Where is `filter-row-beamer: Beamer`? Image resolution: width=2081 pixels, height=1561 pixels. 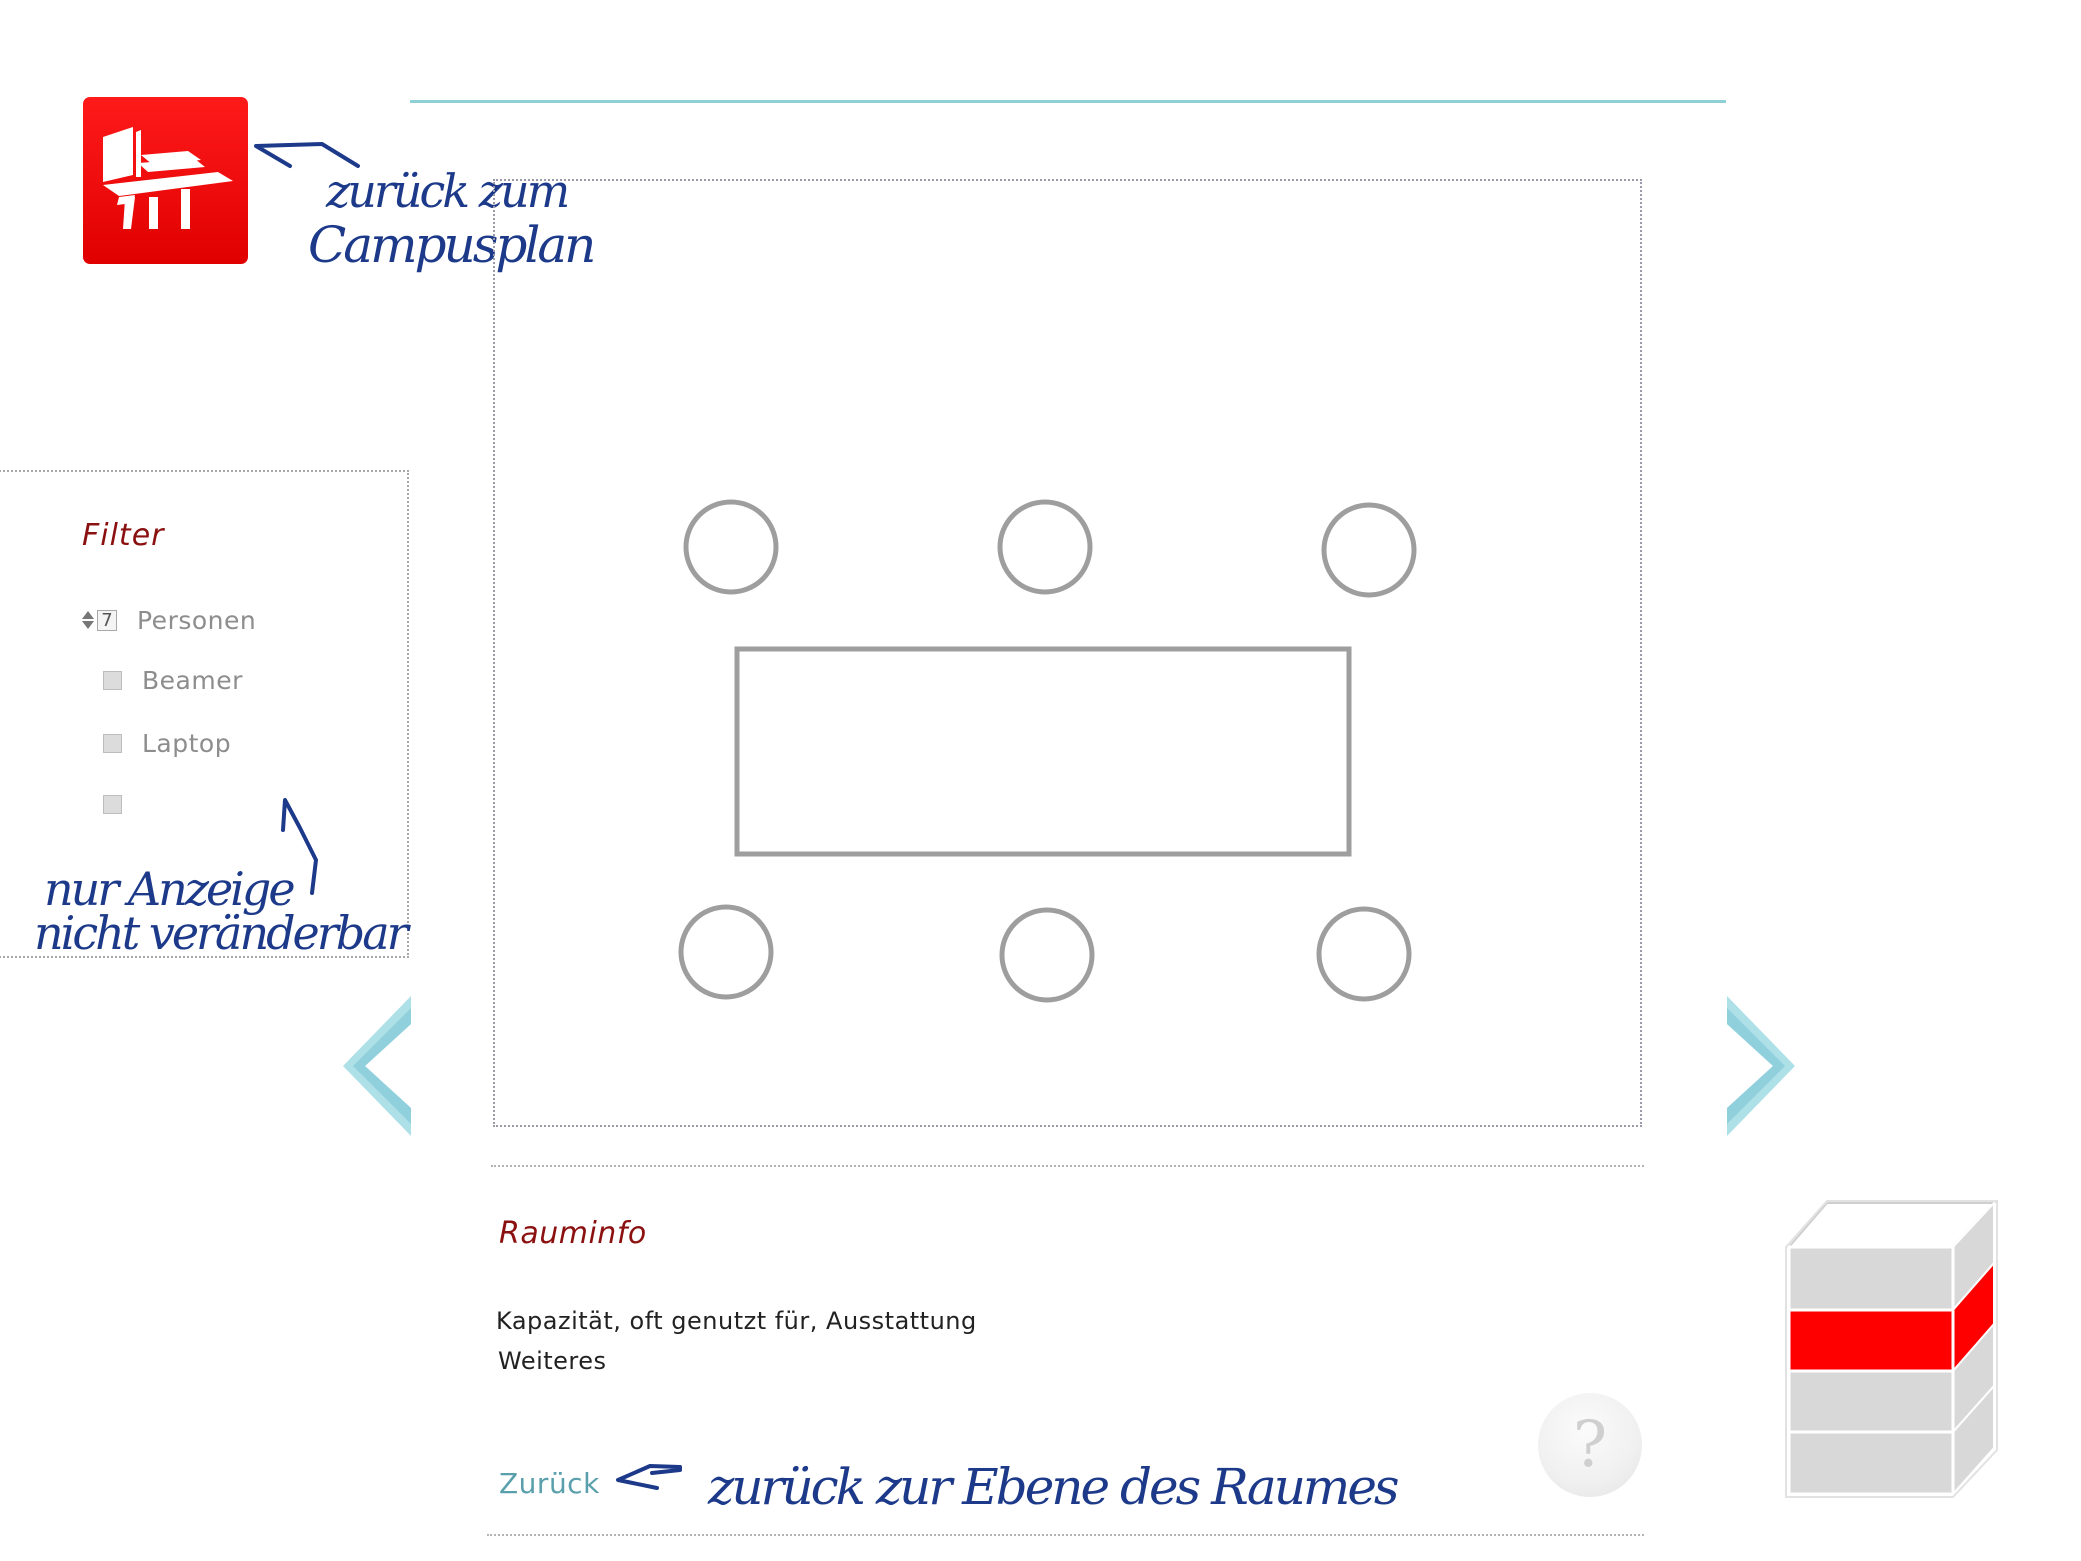
filter-row-beamer: Beamer is located at coordinates (173, 680).